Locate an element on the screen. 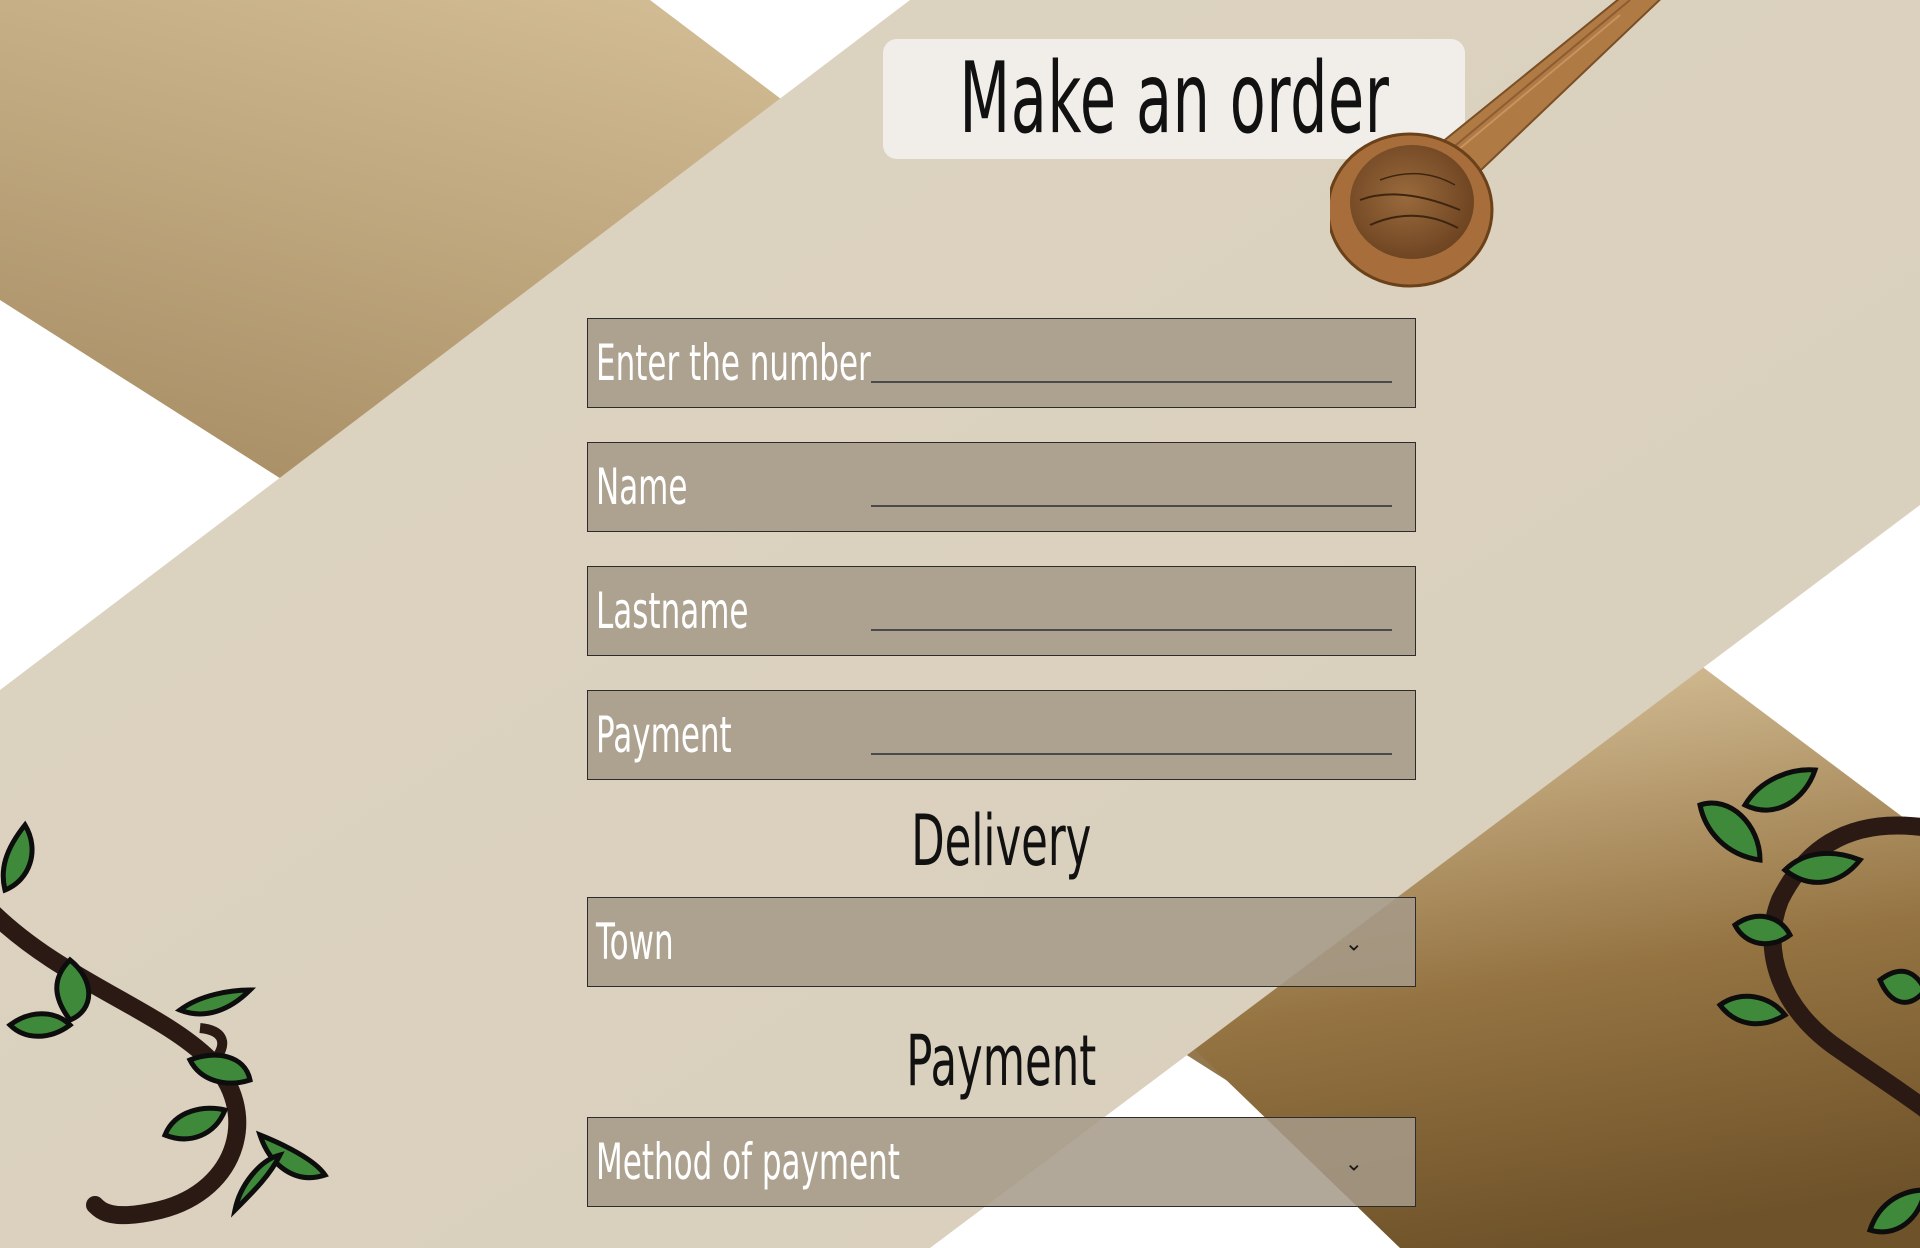 The width and height of the screenshot is (1920, 1248). number-input: Enter the number is located at coordinates (1001, 363).